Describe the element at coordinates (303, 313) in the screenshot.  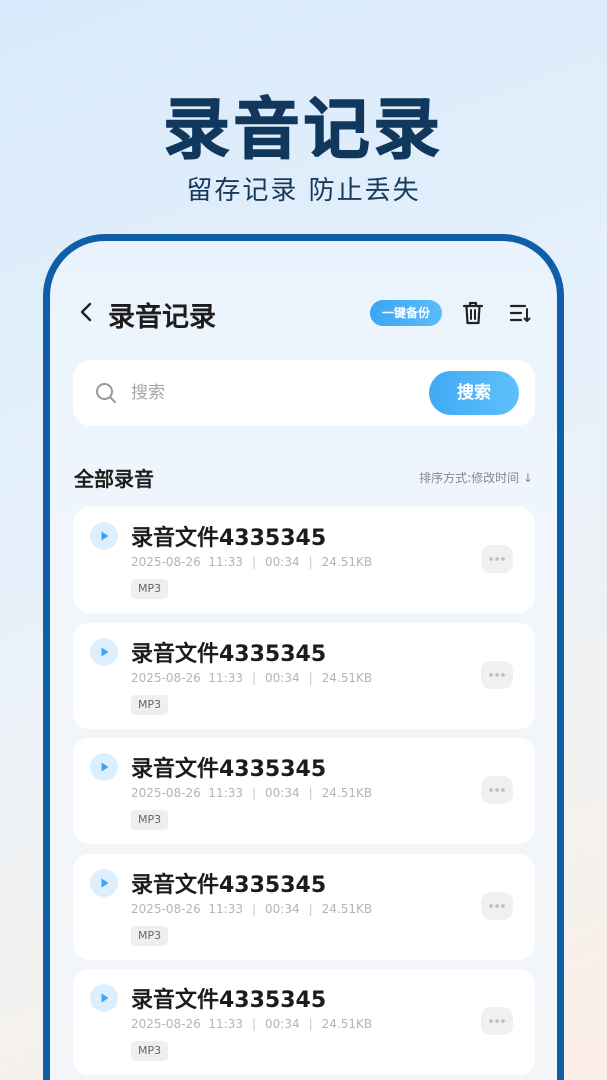
I see `top-bar: 录音记录 一键备份` at that location.